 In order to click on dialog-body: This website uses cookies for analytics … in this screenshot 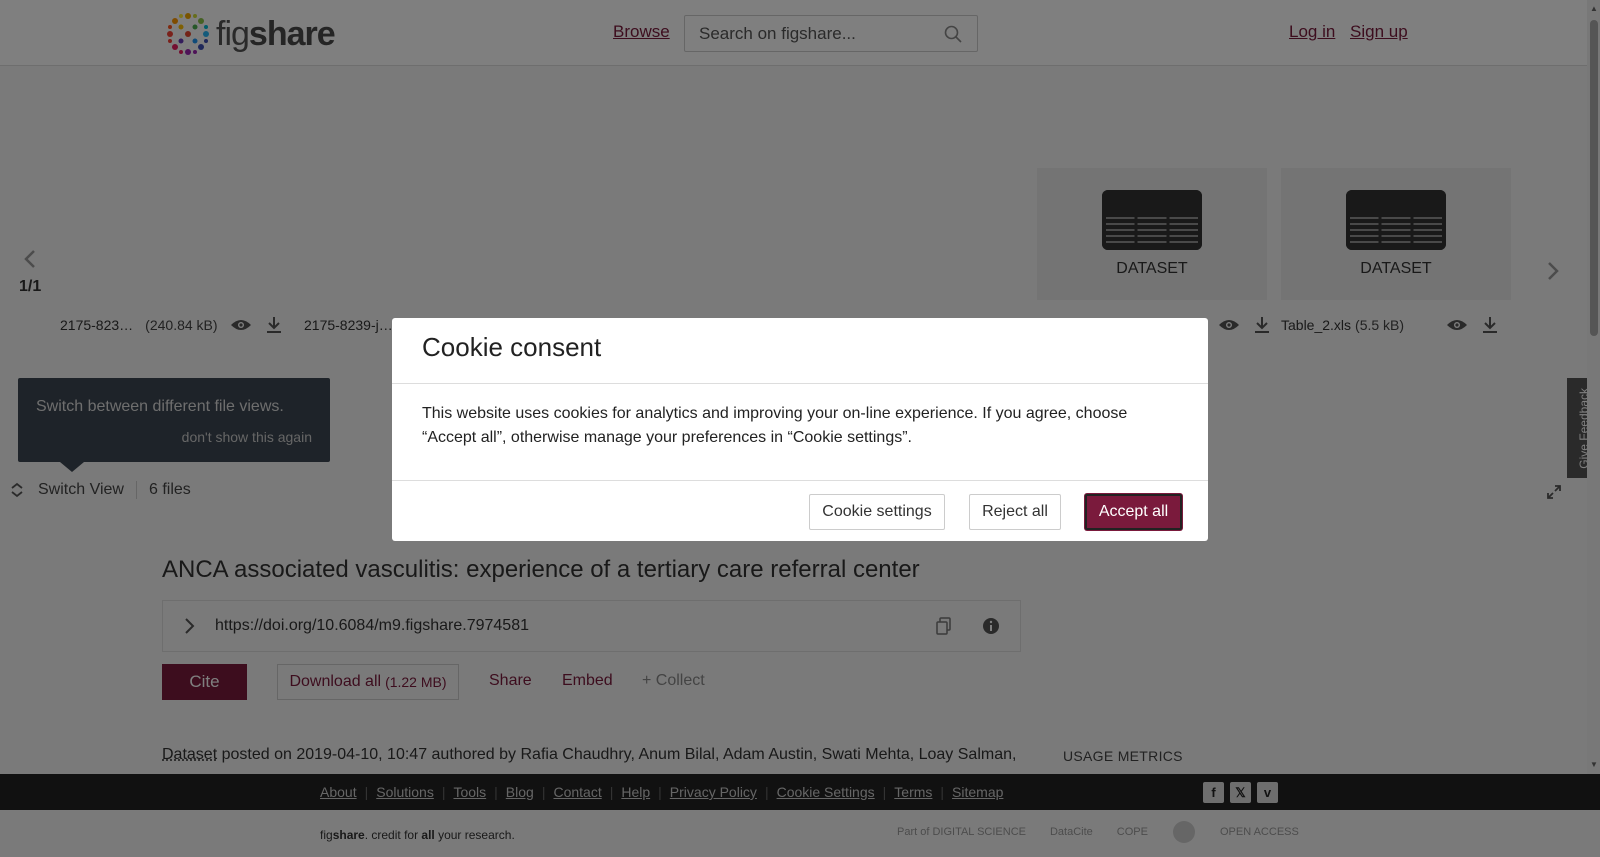, I will do `click(775, 425)`.